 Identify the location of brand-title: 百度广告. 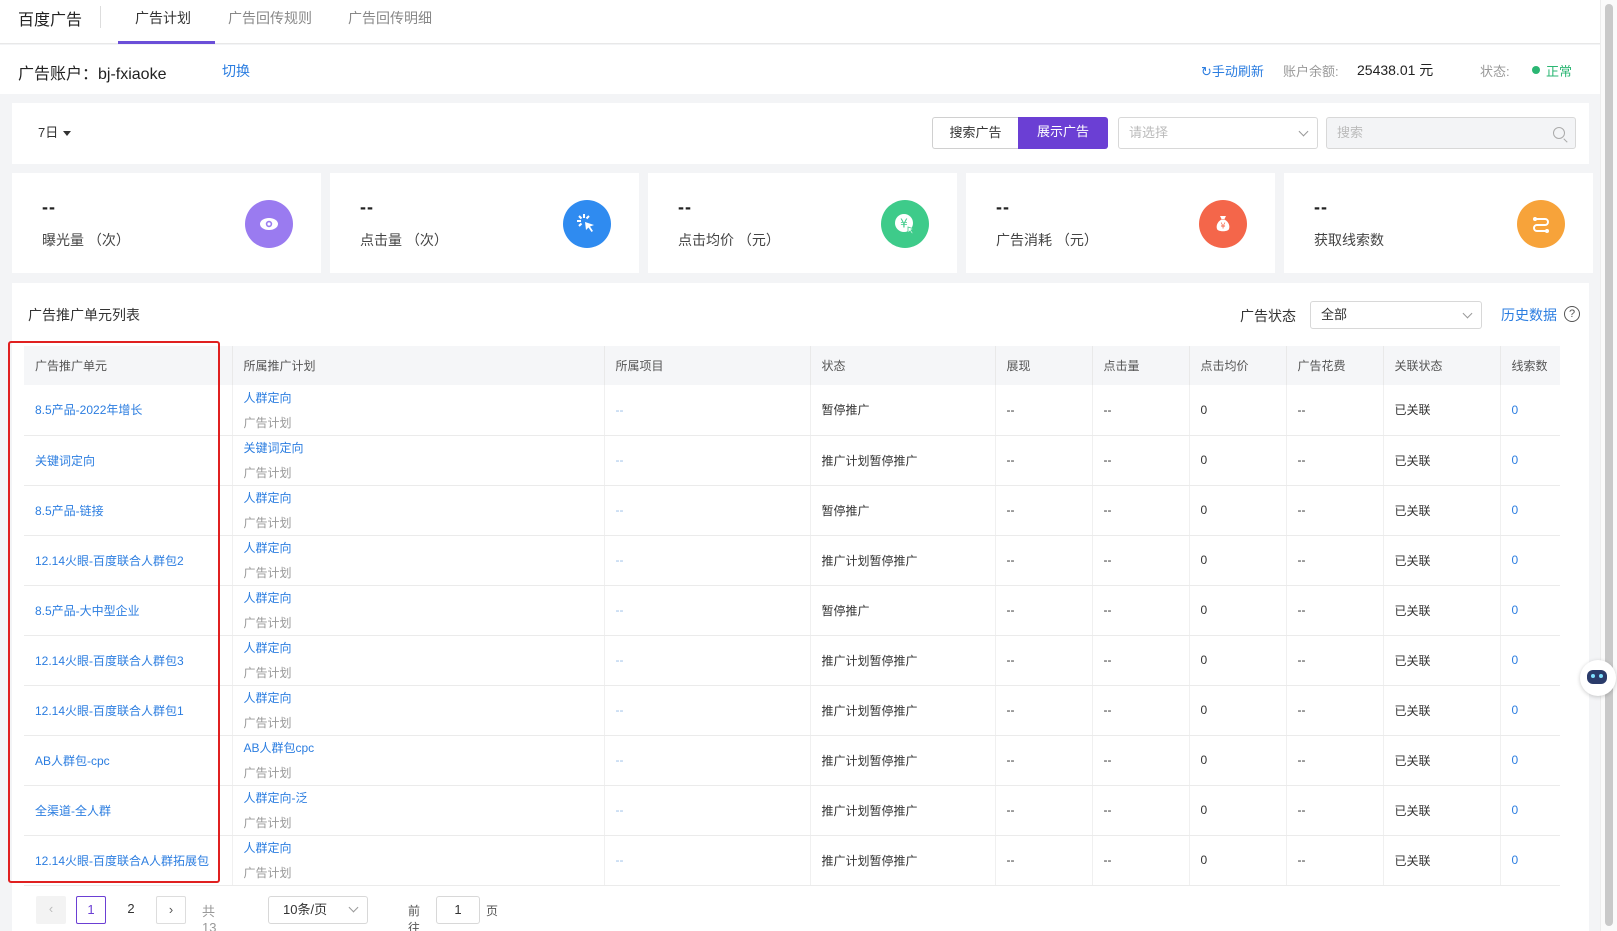
(50, 20).